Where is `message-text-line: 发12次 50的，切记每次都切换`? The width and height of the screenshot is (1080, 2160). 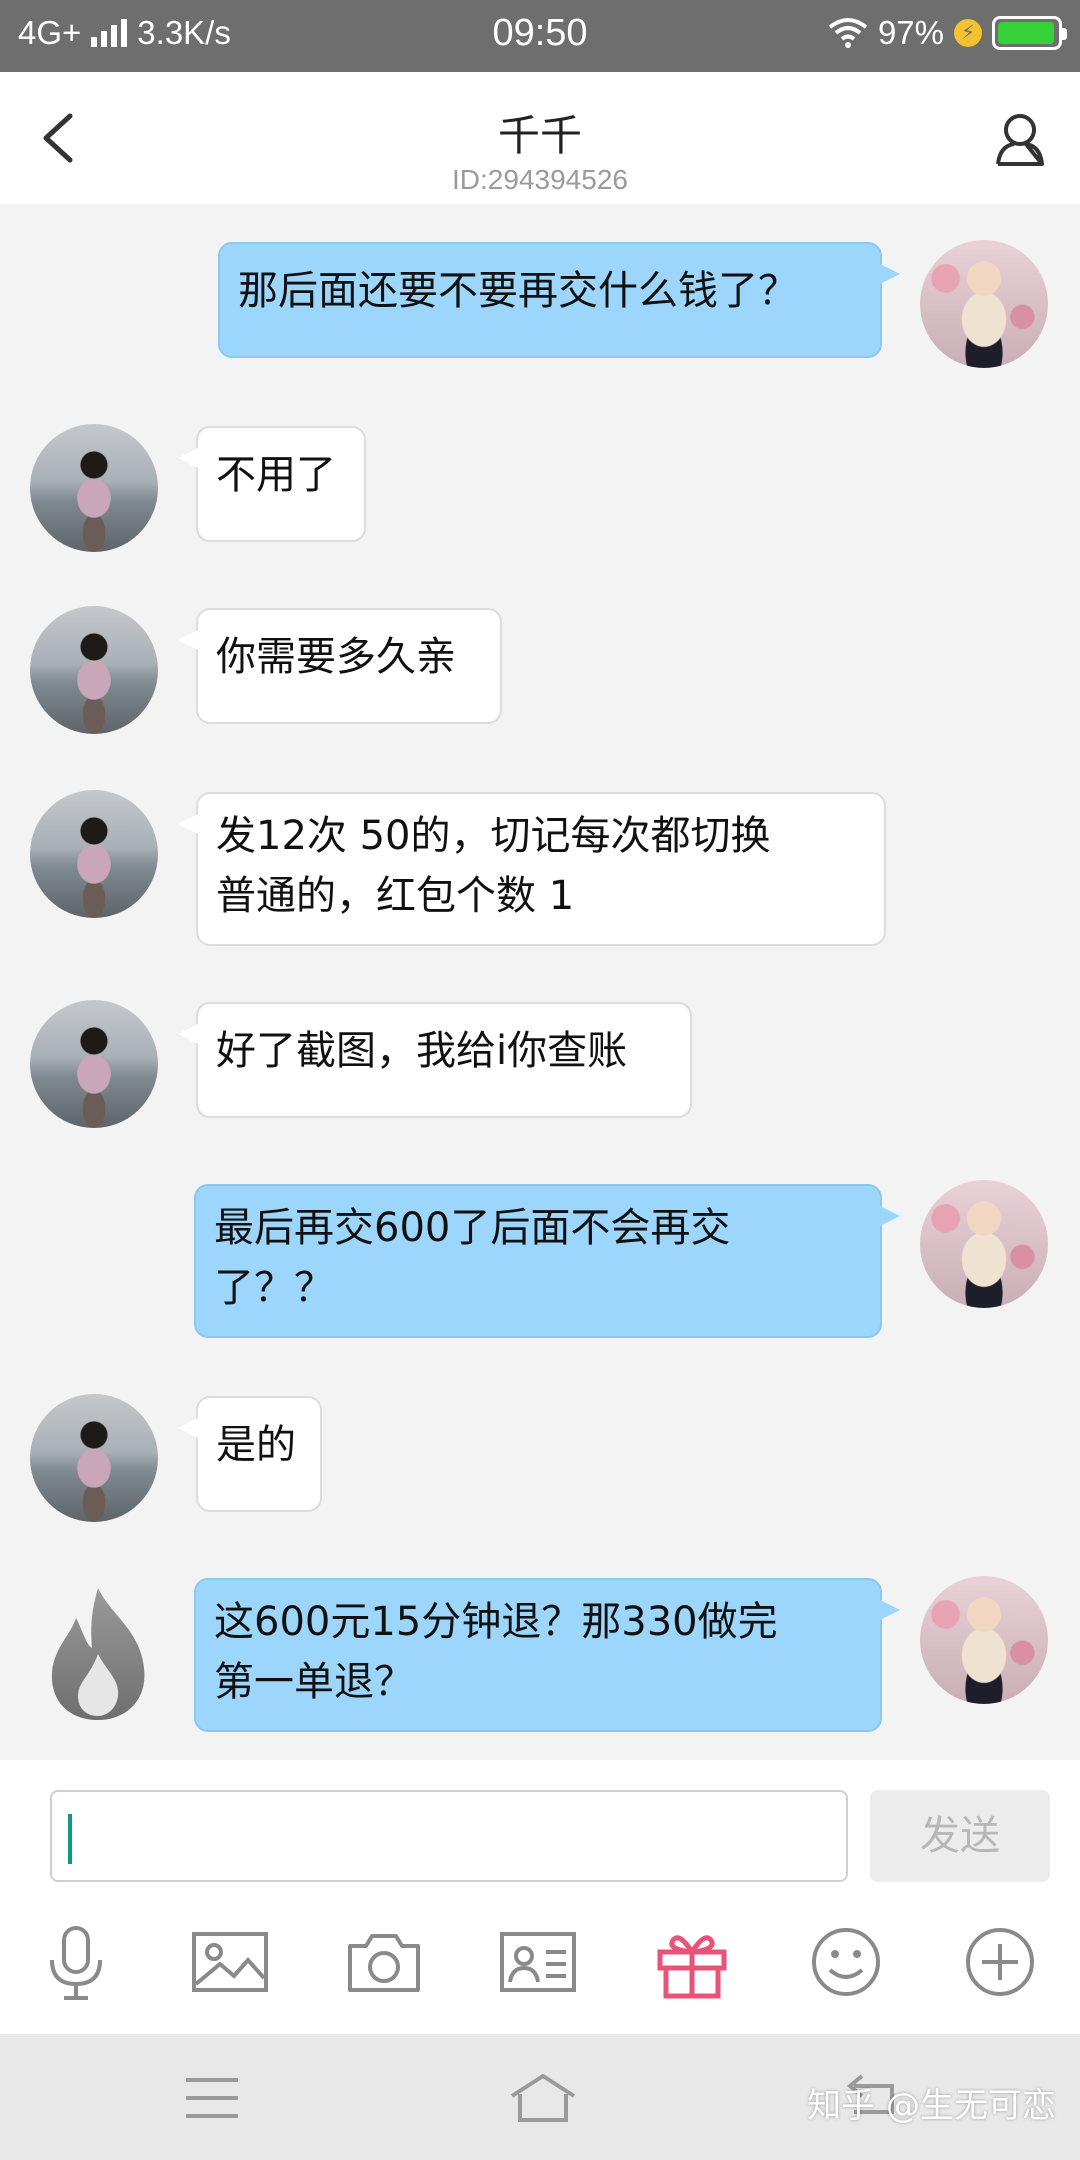
message-text-line: 发12次 50的，切记每次都切换 is located at coordinates (493, 836).